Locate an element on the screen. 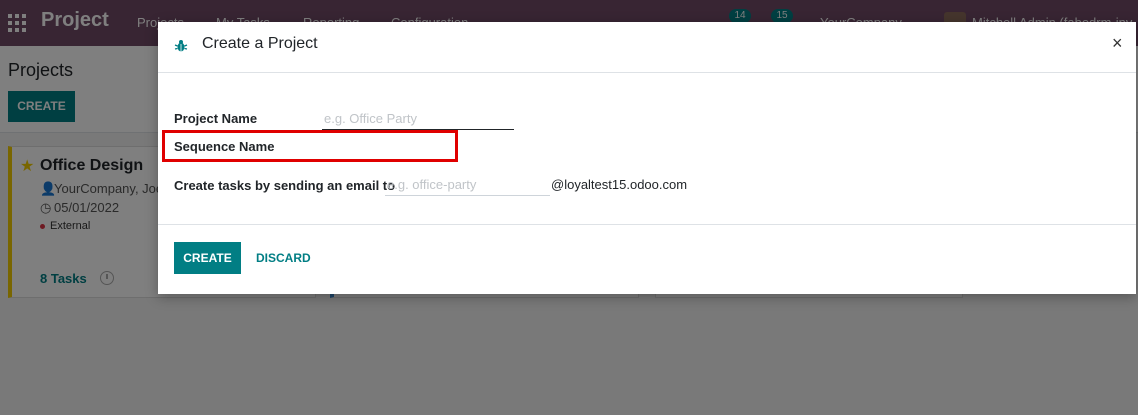 This screenshot has height=415, width=1138. email-alias-input is located at coordinates (467, 185).